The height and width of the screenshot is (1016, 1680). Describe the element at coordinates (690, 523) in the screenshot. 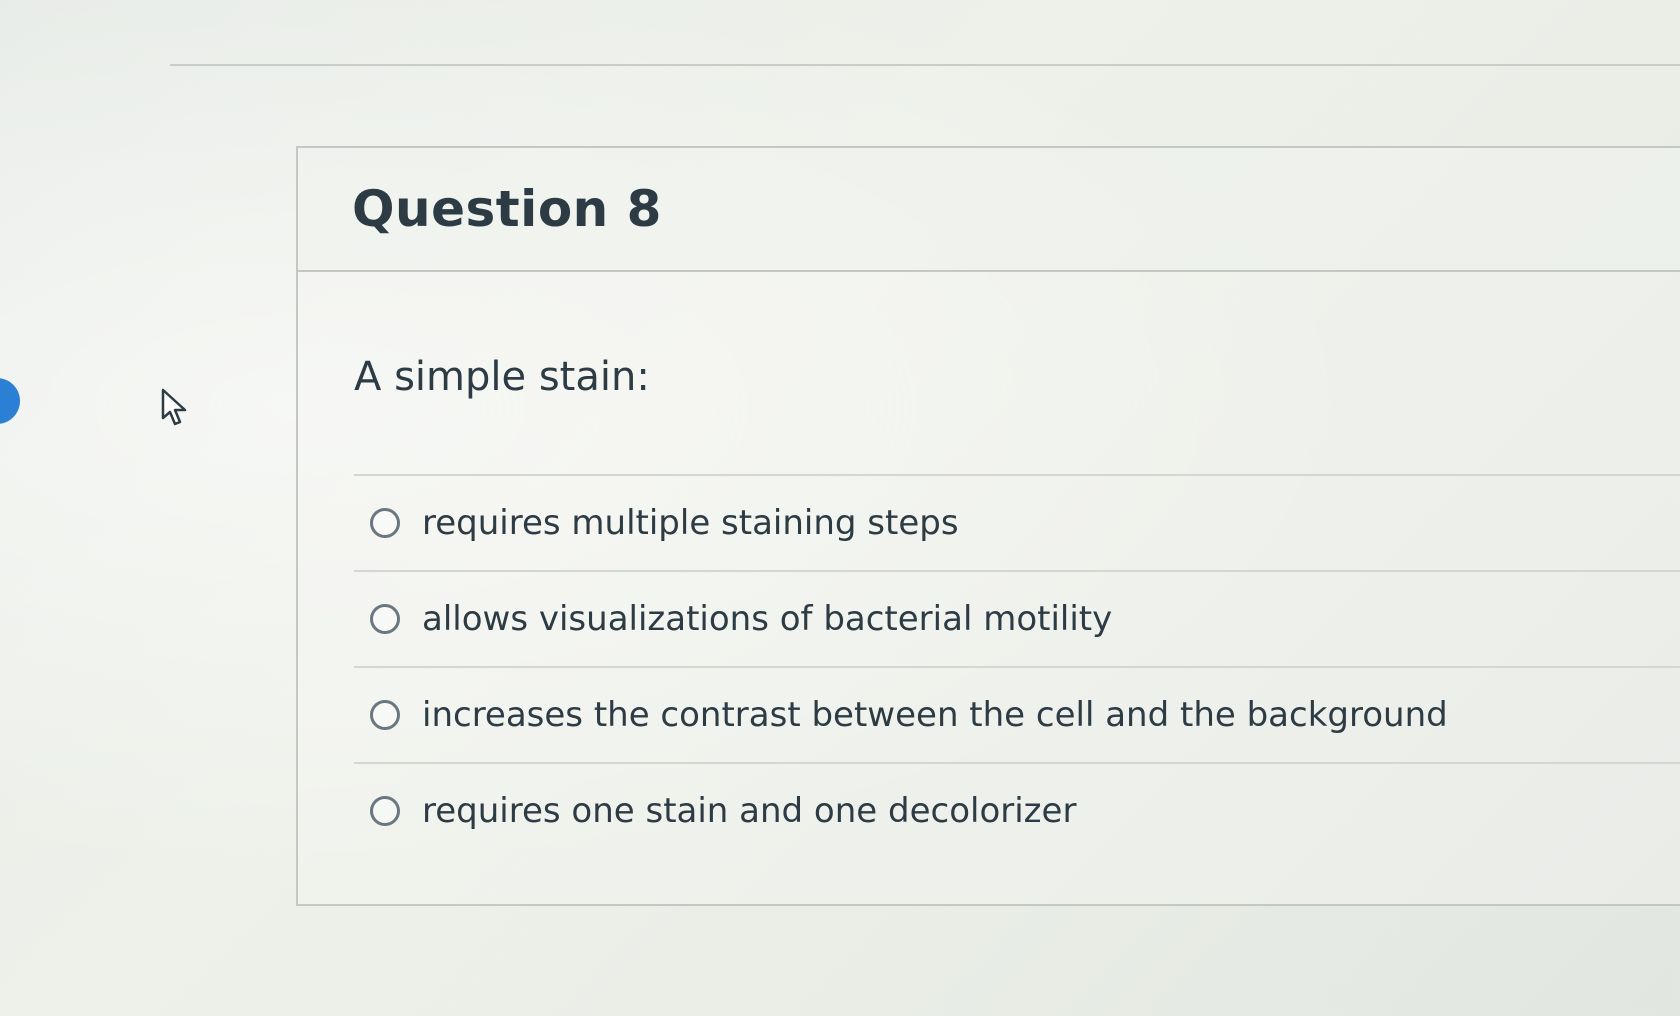

I see `answer-label: requires multiple staining steps` at that location.